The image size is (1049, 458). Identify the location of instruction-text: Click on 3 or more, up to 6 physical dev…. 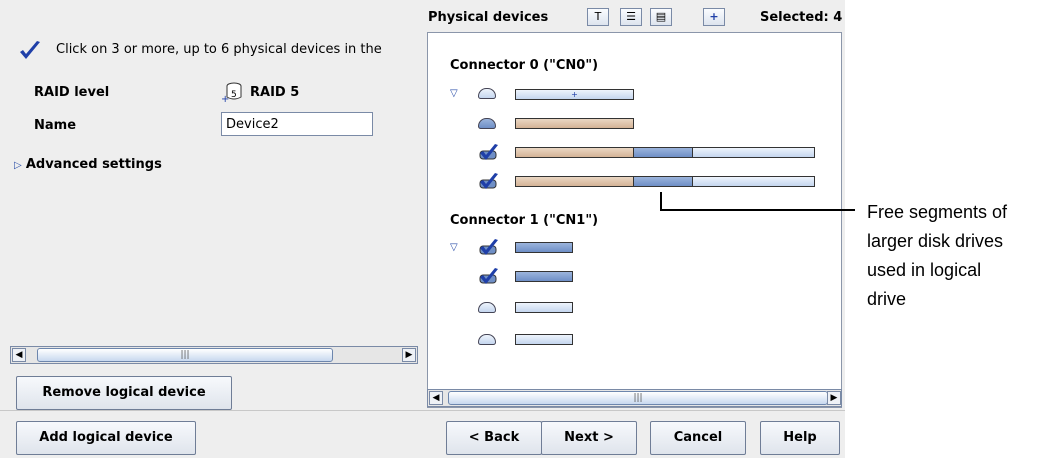
(219, 49).